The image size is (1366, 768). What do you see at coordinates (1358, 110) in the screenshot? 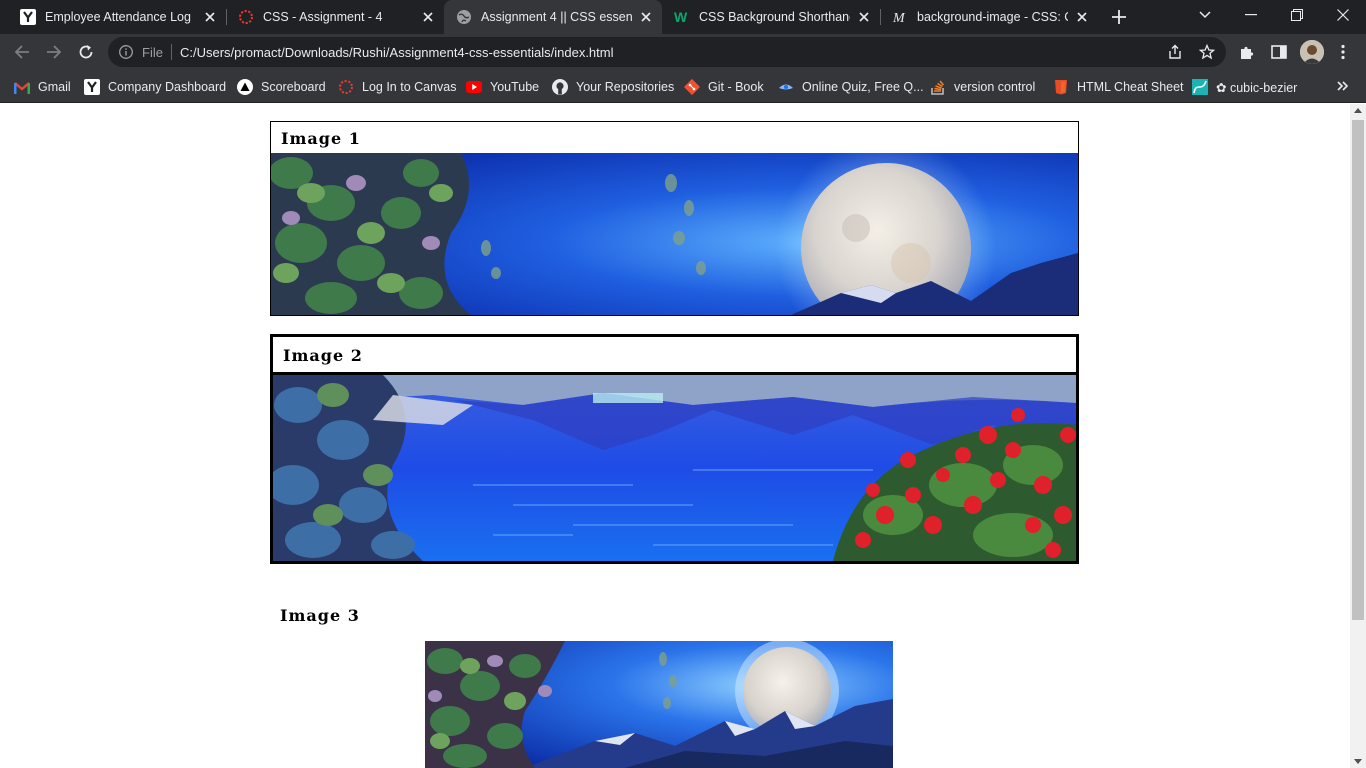
I see `scroll-up-arrow-icon` at bounding box center [1358, 110].